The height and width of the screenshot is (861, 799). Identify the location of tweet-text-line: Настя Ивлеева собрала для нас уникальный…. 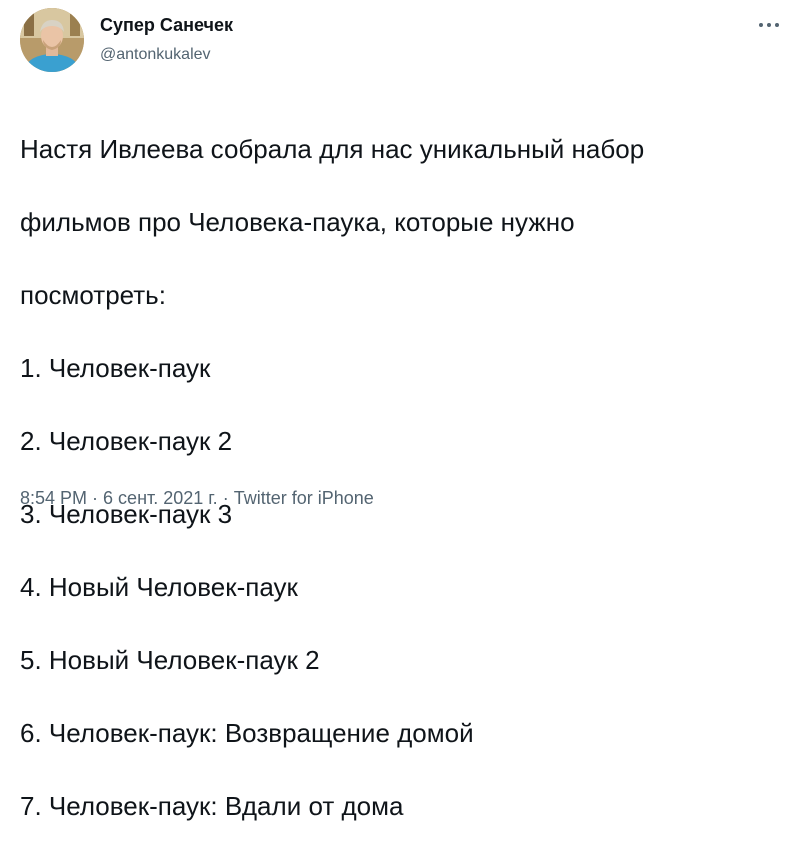
(332, 148).